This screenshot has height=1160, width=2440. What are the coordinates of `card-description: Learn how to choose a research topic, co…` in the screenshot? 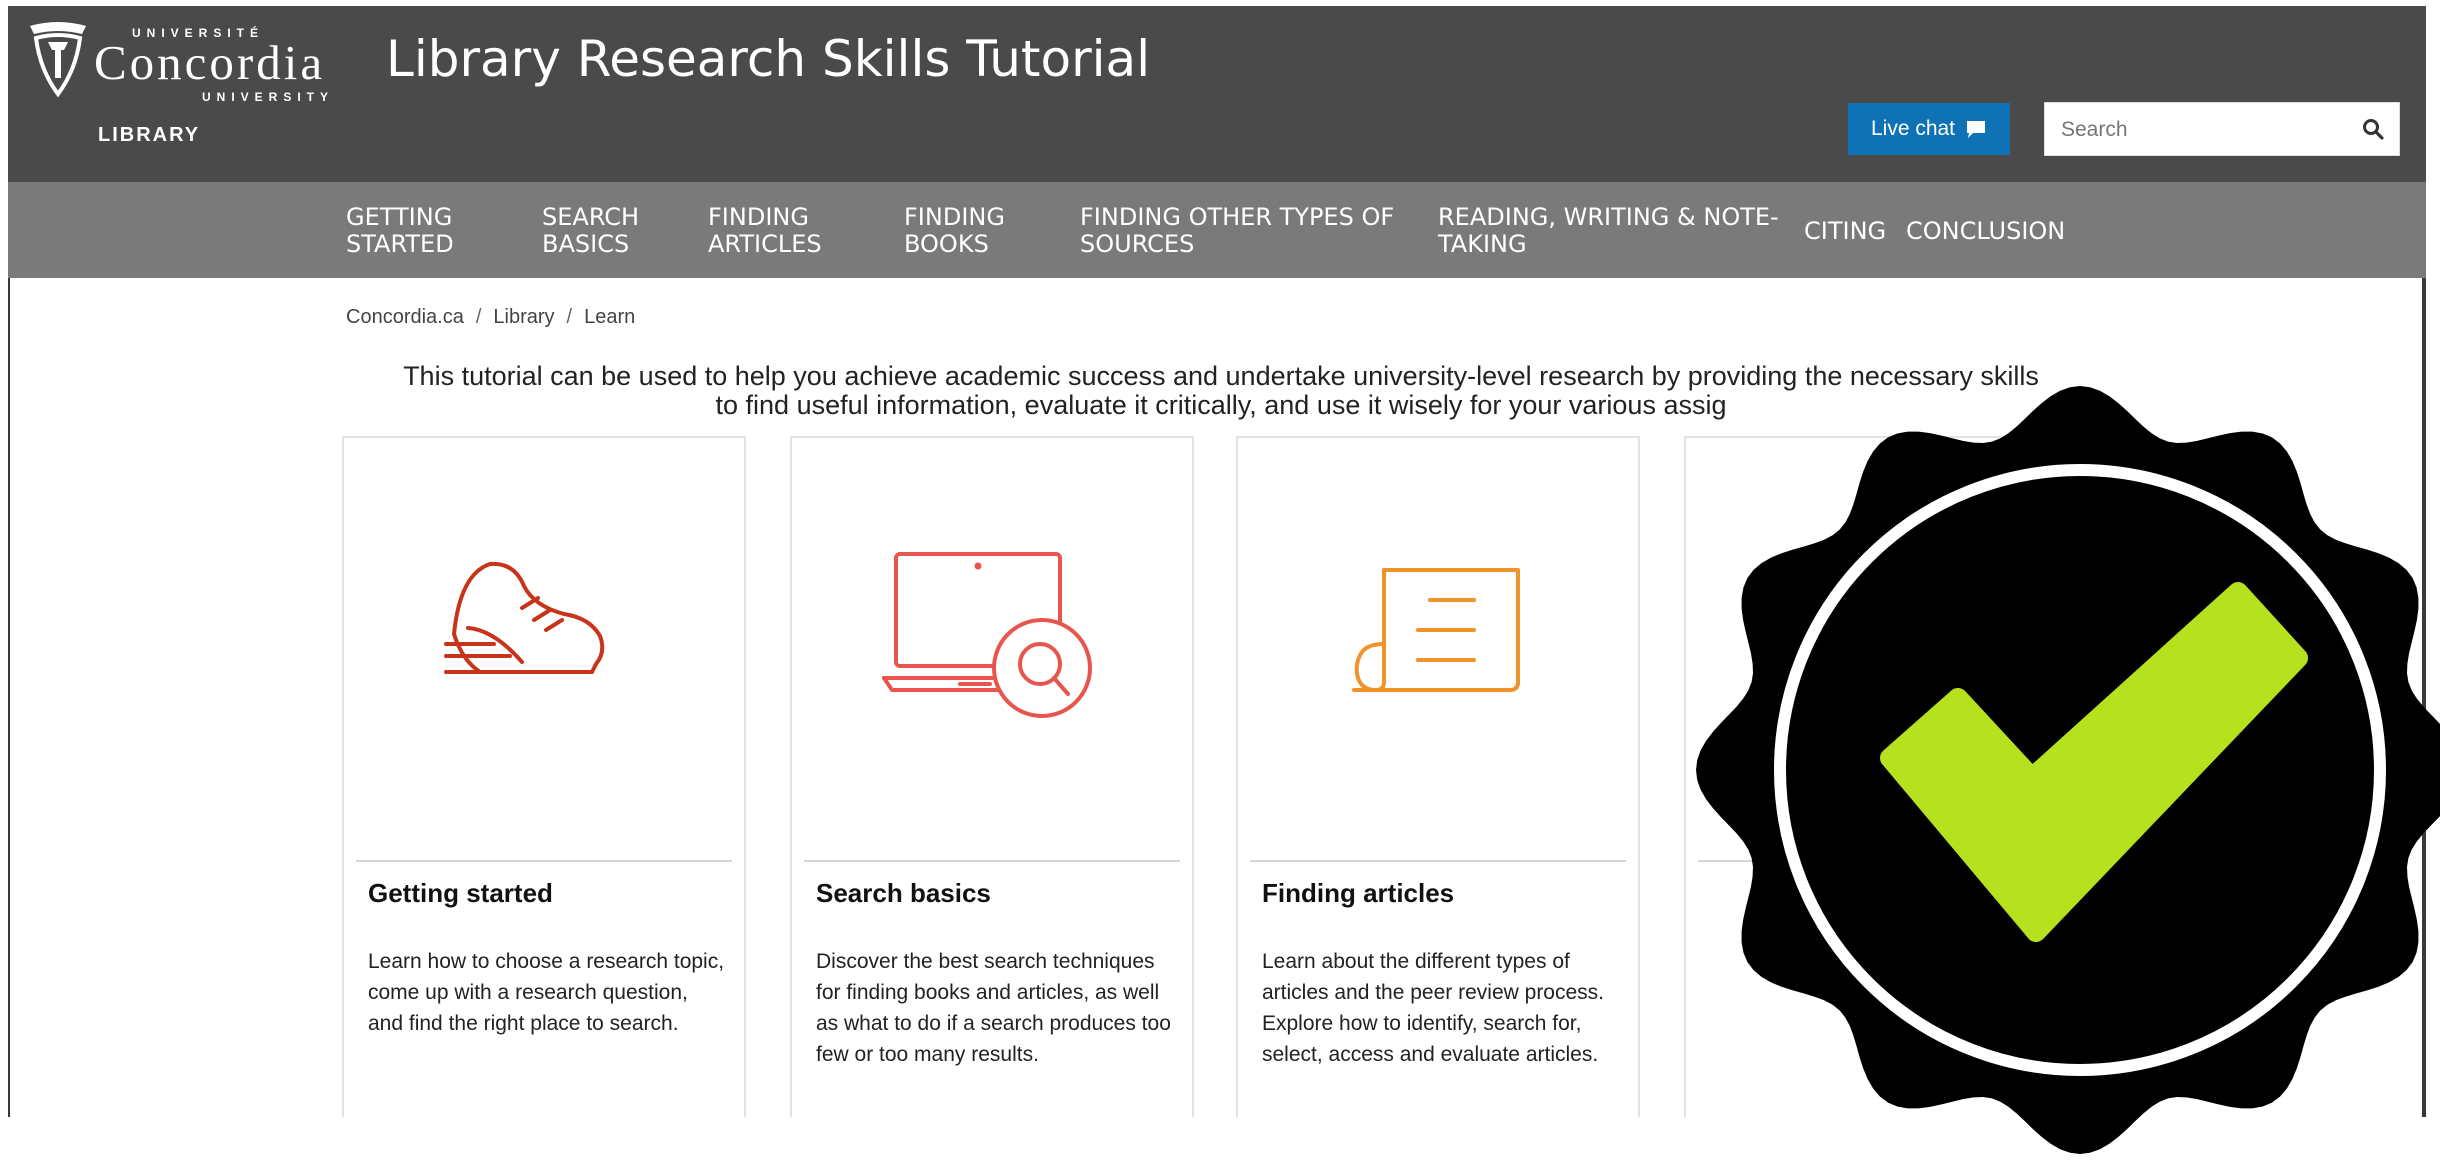 It's located at (546, 992).